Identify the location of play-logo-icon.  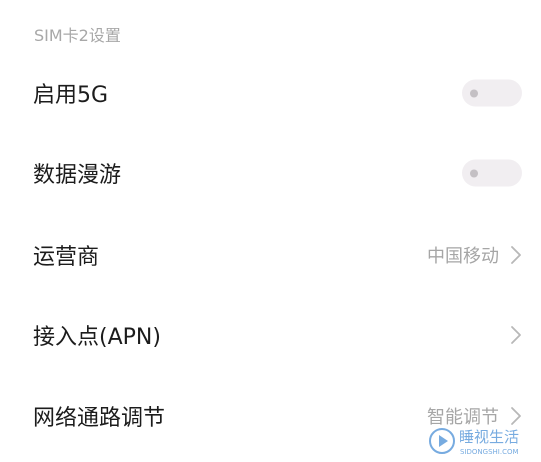
(442, 441).